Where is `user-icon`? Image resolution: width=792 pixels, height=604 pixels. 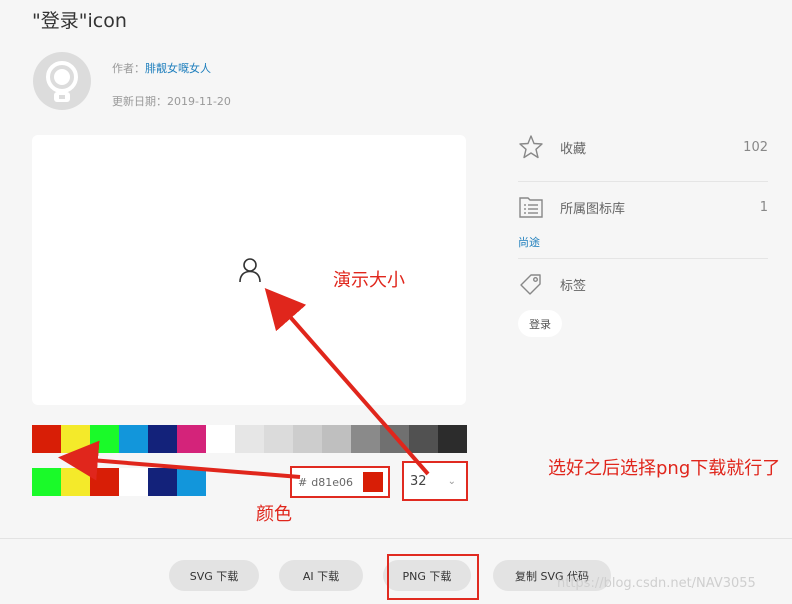 user-icon is located at coordinates (250, 270).